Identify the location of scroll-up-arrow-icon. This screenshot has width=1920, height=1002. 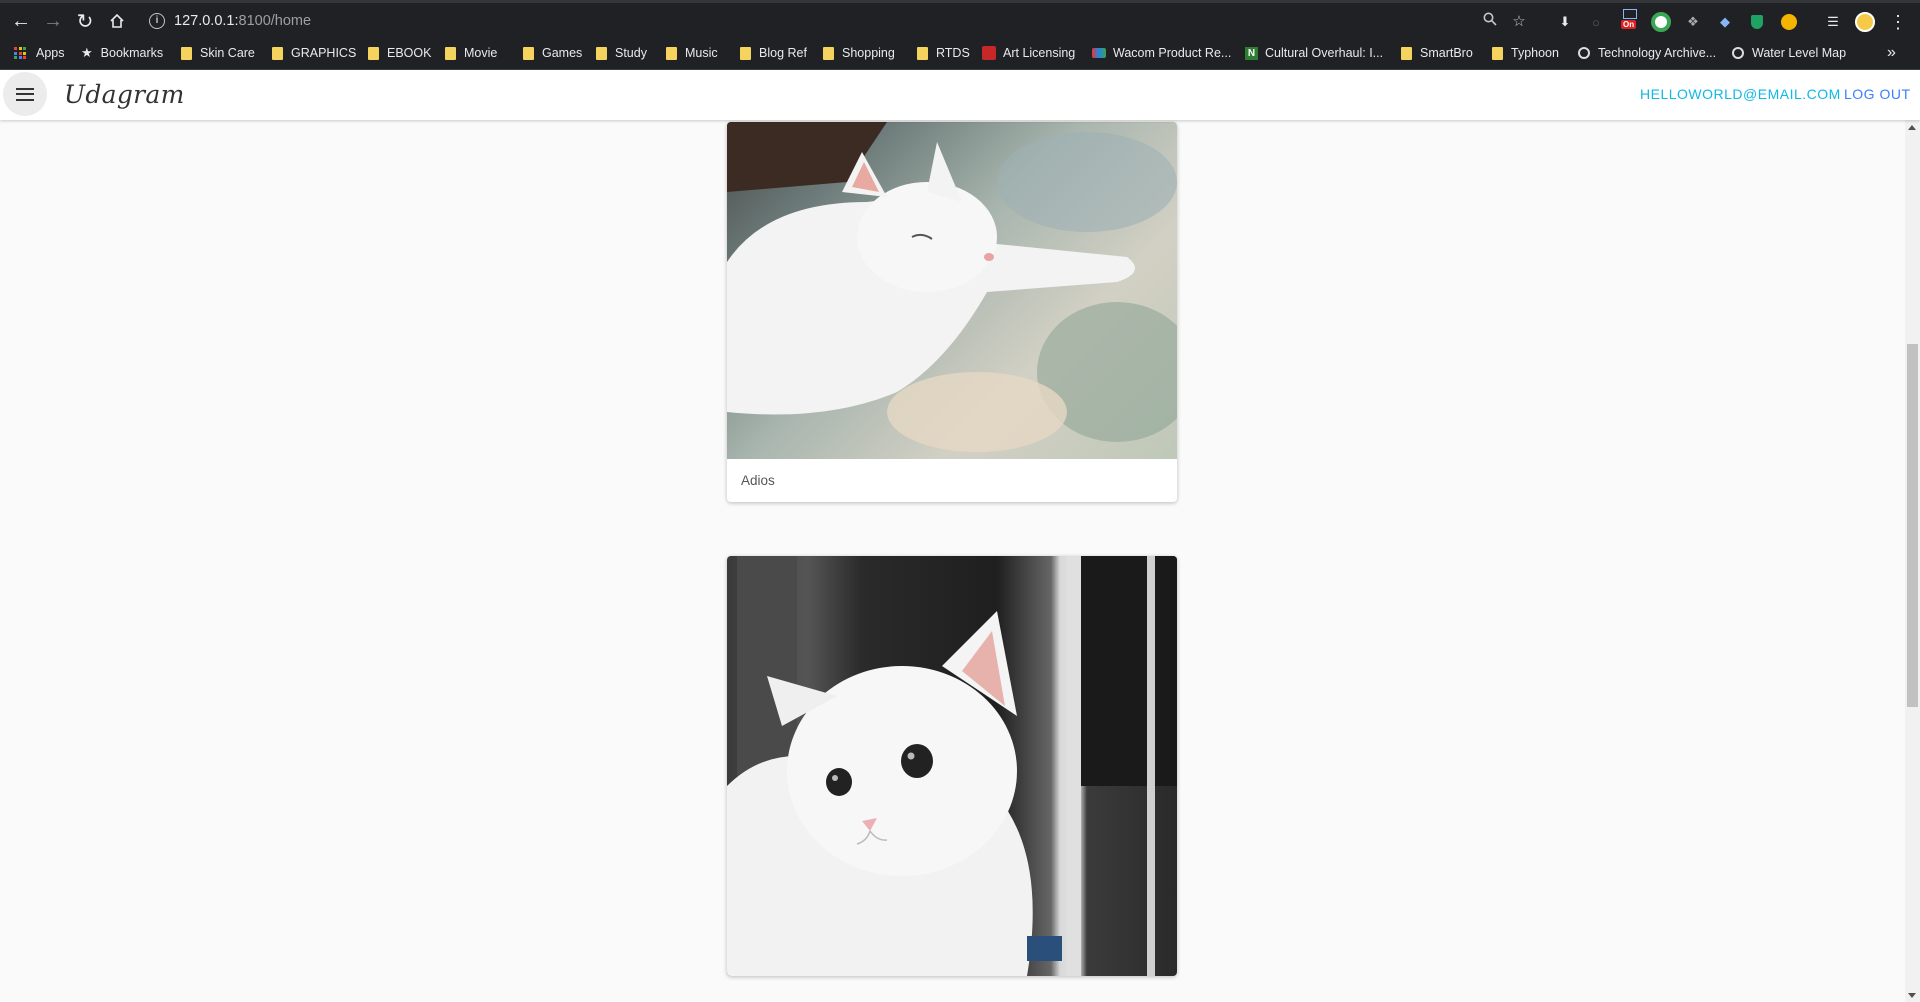
(1912, 127).